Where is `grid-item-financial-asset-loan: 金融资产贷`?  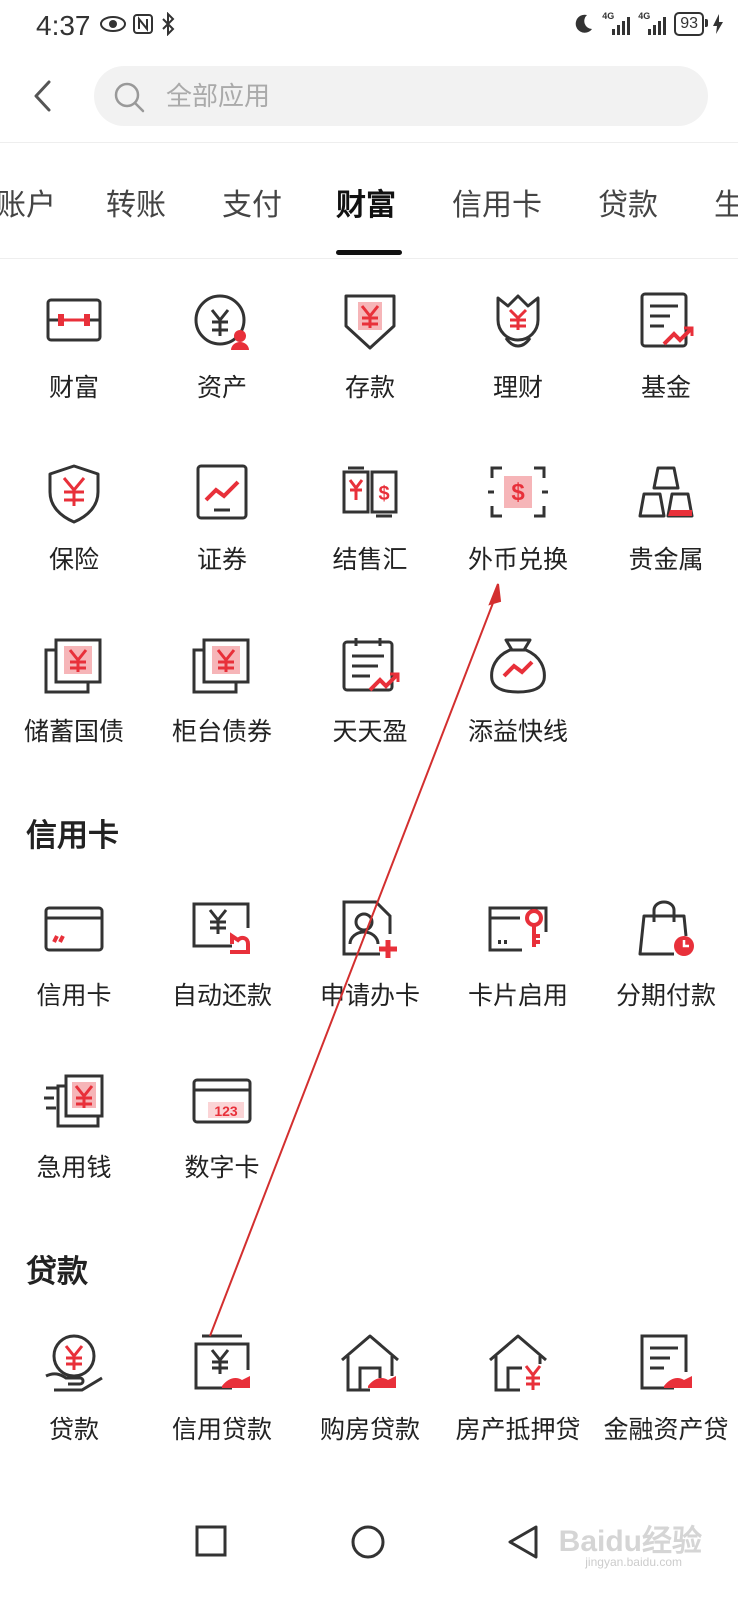 grid-item-financial-asset-loan: 金融资产贷 is located at coordinates (665, 1409).